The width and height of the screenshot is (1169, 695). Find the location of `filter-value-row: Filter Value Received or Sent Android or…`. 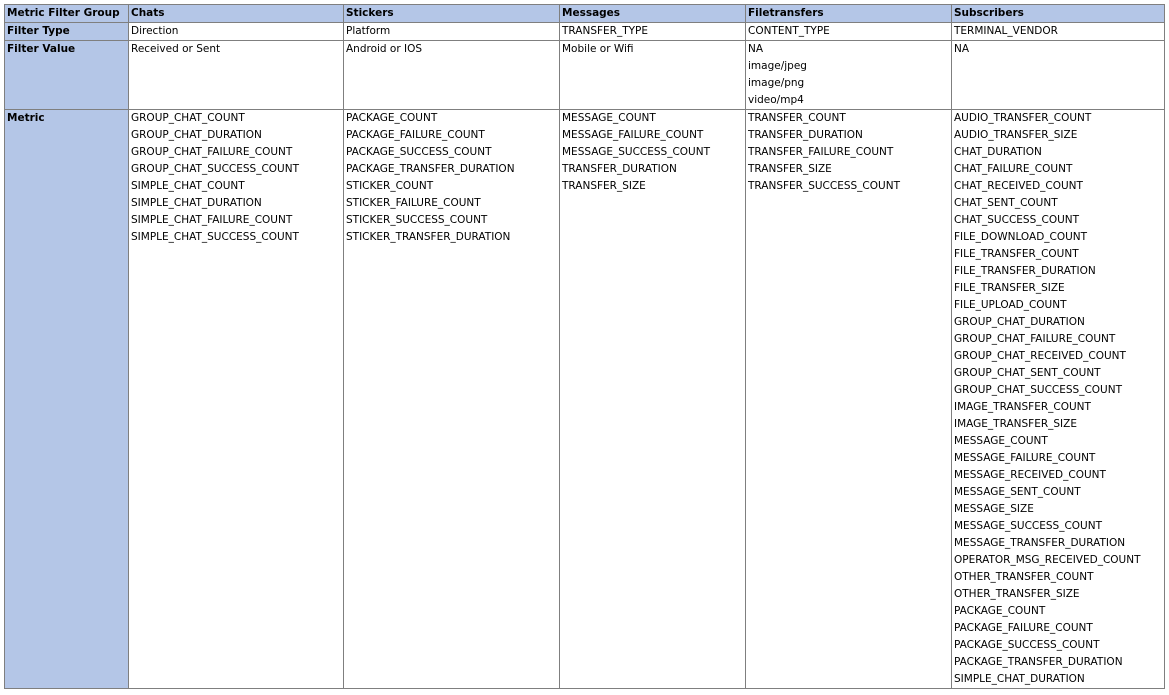

filter-value-row: Filter Value Received or Sent Android or… is located at coordinates (584, 75).